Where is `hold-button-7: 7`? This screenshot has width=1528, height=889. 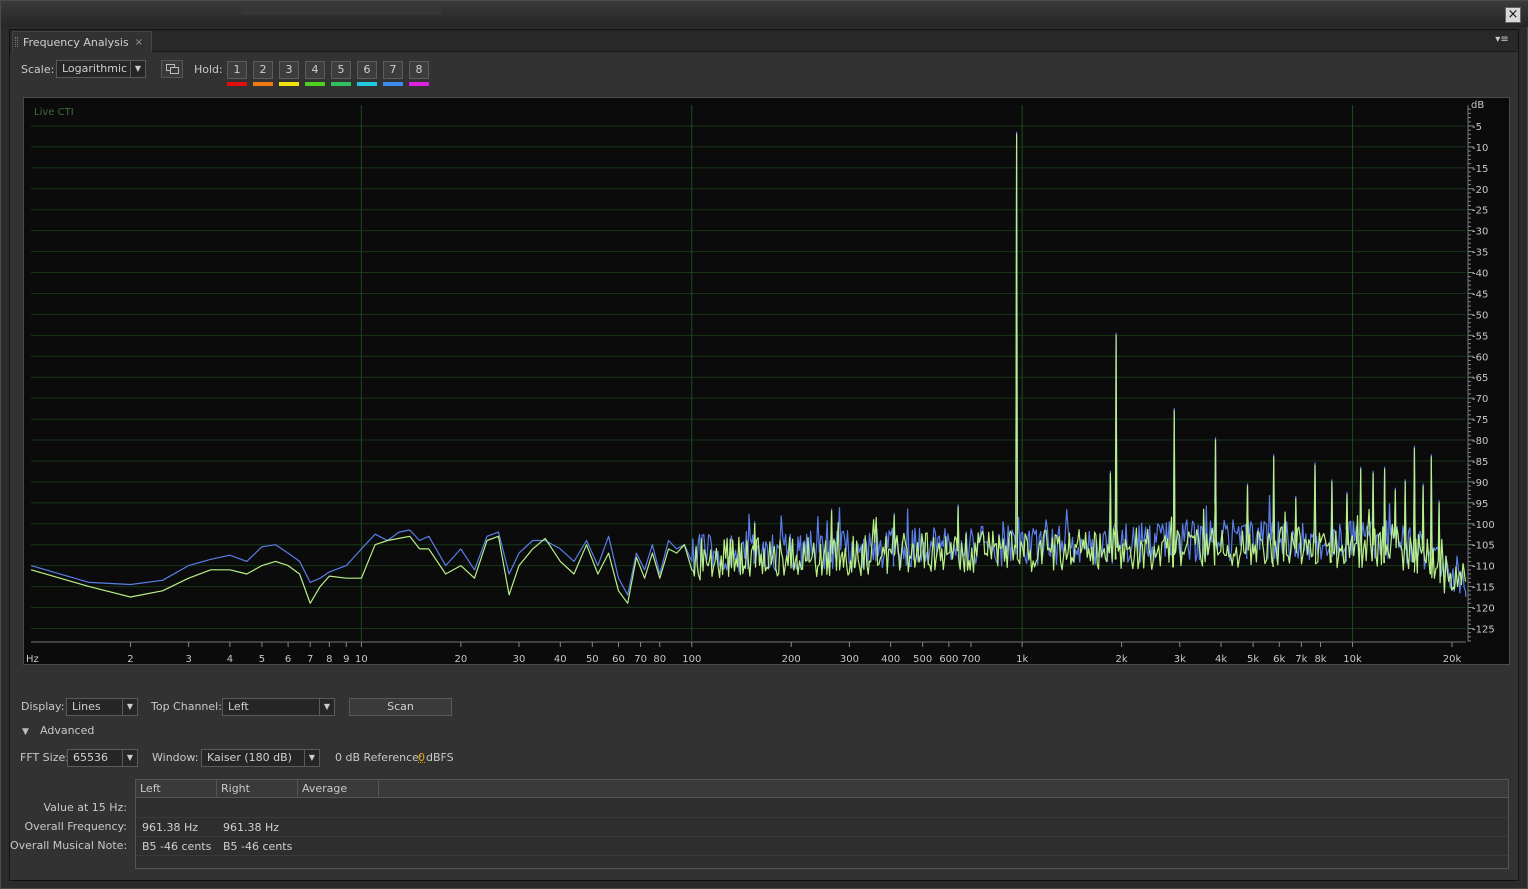
hold-button-7: 7 is located at coordinates (393, 70).